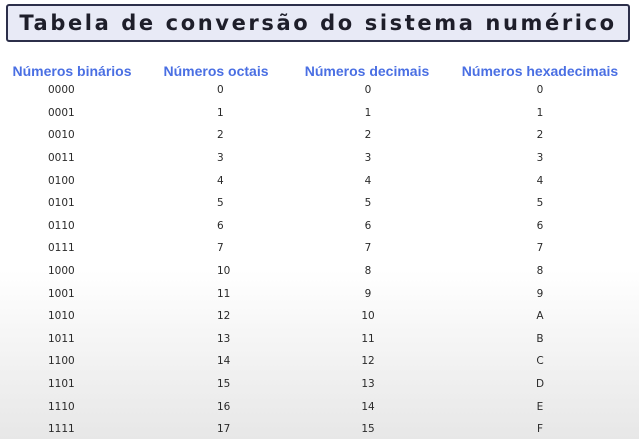 Image resolution: width=639 pixels, height=441 pixels. Describe the element at coordinates (319, 271) in the screenshot. I see `table-row: 1000 10 8 8` at that location.